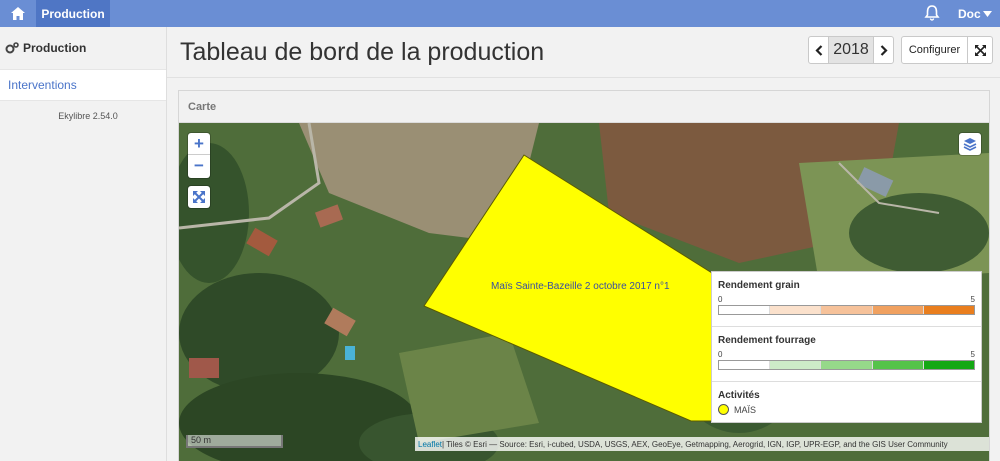  I want to click on legend-grain-scale, so click(846, 310).